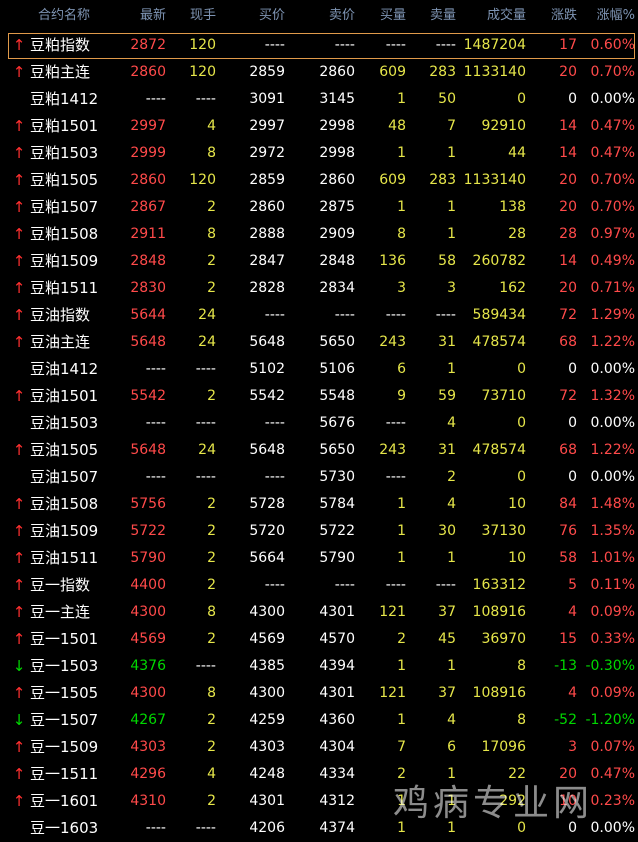 This screenshot has width=638, height=842. I want to click on table-row: ↑ 豆一1501 4569 2 4569 4570 2 45 36970 15 0.33%, so click(319, 639).